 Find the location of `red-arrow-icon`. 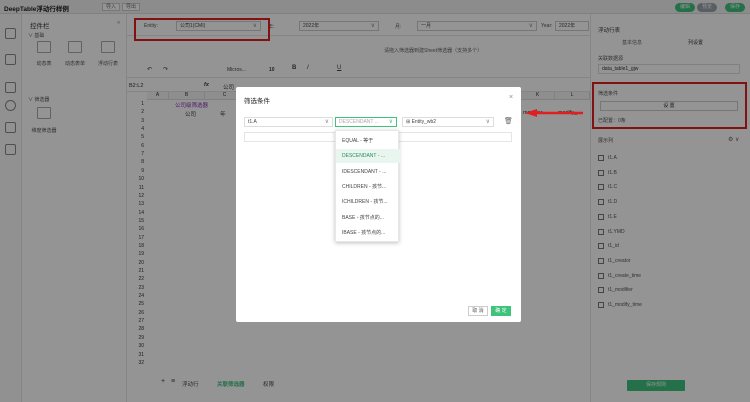

red-arrow-icon is located at coordinates (554, 113).